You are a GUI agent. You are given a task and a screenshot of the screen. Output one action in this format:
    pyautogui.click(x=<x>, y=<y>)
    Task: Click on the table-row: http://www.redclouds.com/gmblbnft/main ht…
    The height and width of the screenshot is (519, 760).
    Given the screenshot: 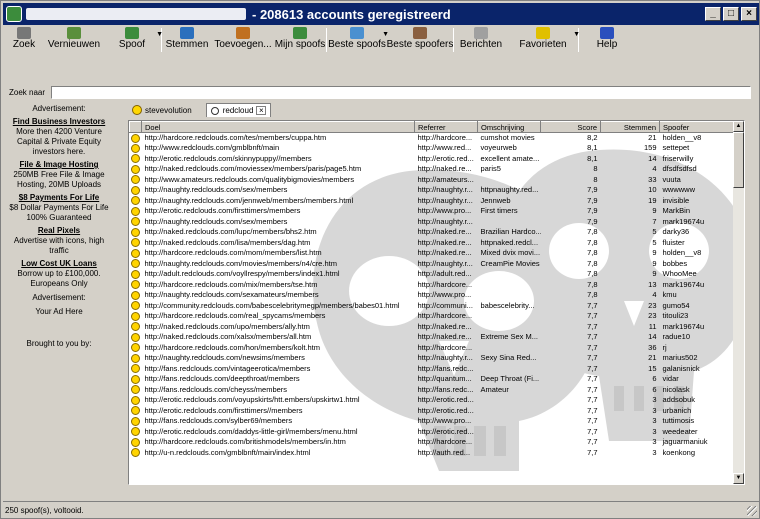 What is the action you would take?
    pyautogui.click(x=433, y=148)
    